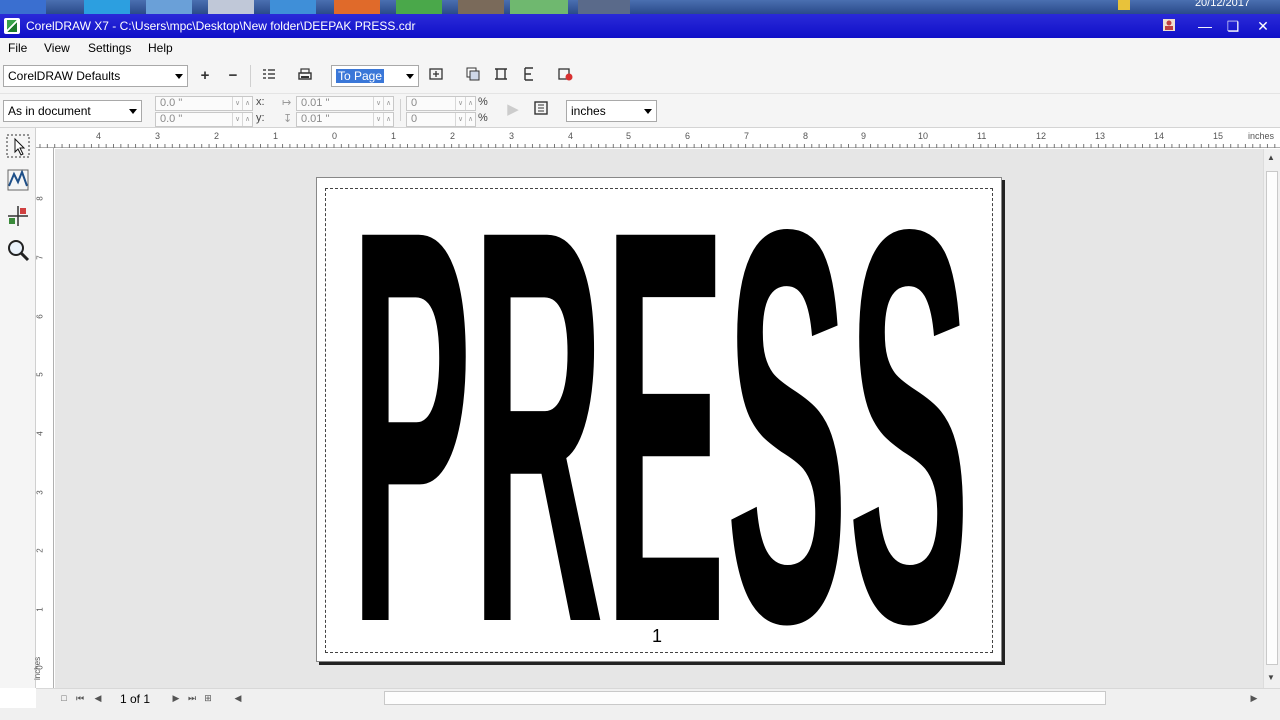 Image resolution: width=1280 pixels, height=720 pixels. I want to click on restore-button: ❏, so click(1233, 26).